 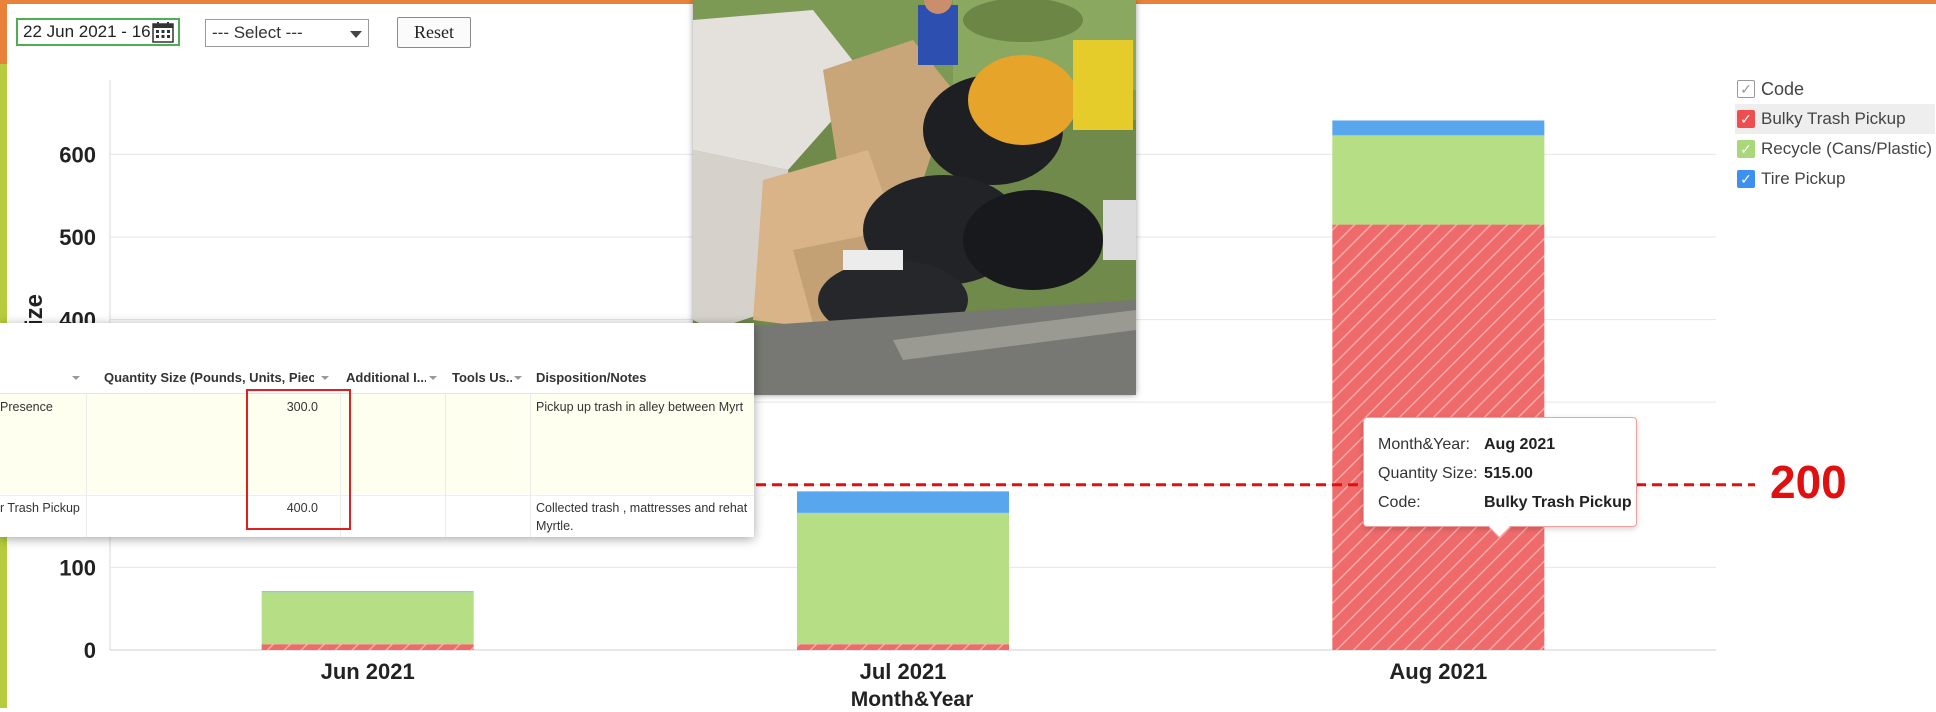 I want to click on code-select: --- Select ---, so click(x=287, y=33).